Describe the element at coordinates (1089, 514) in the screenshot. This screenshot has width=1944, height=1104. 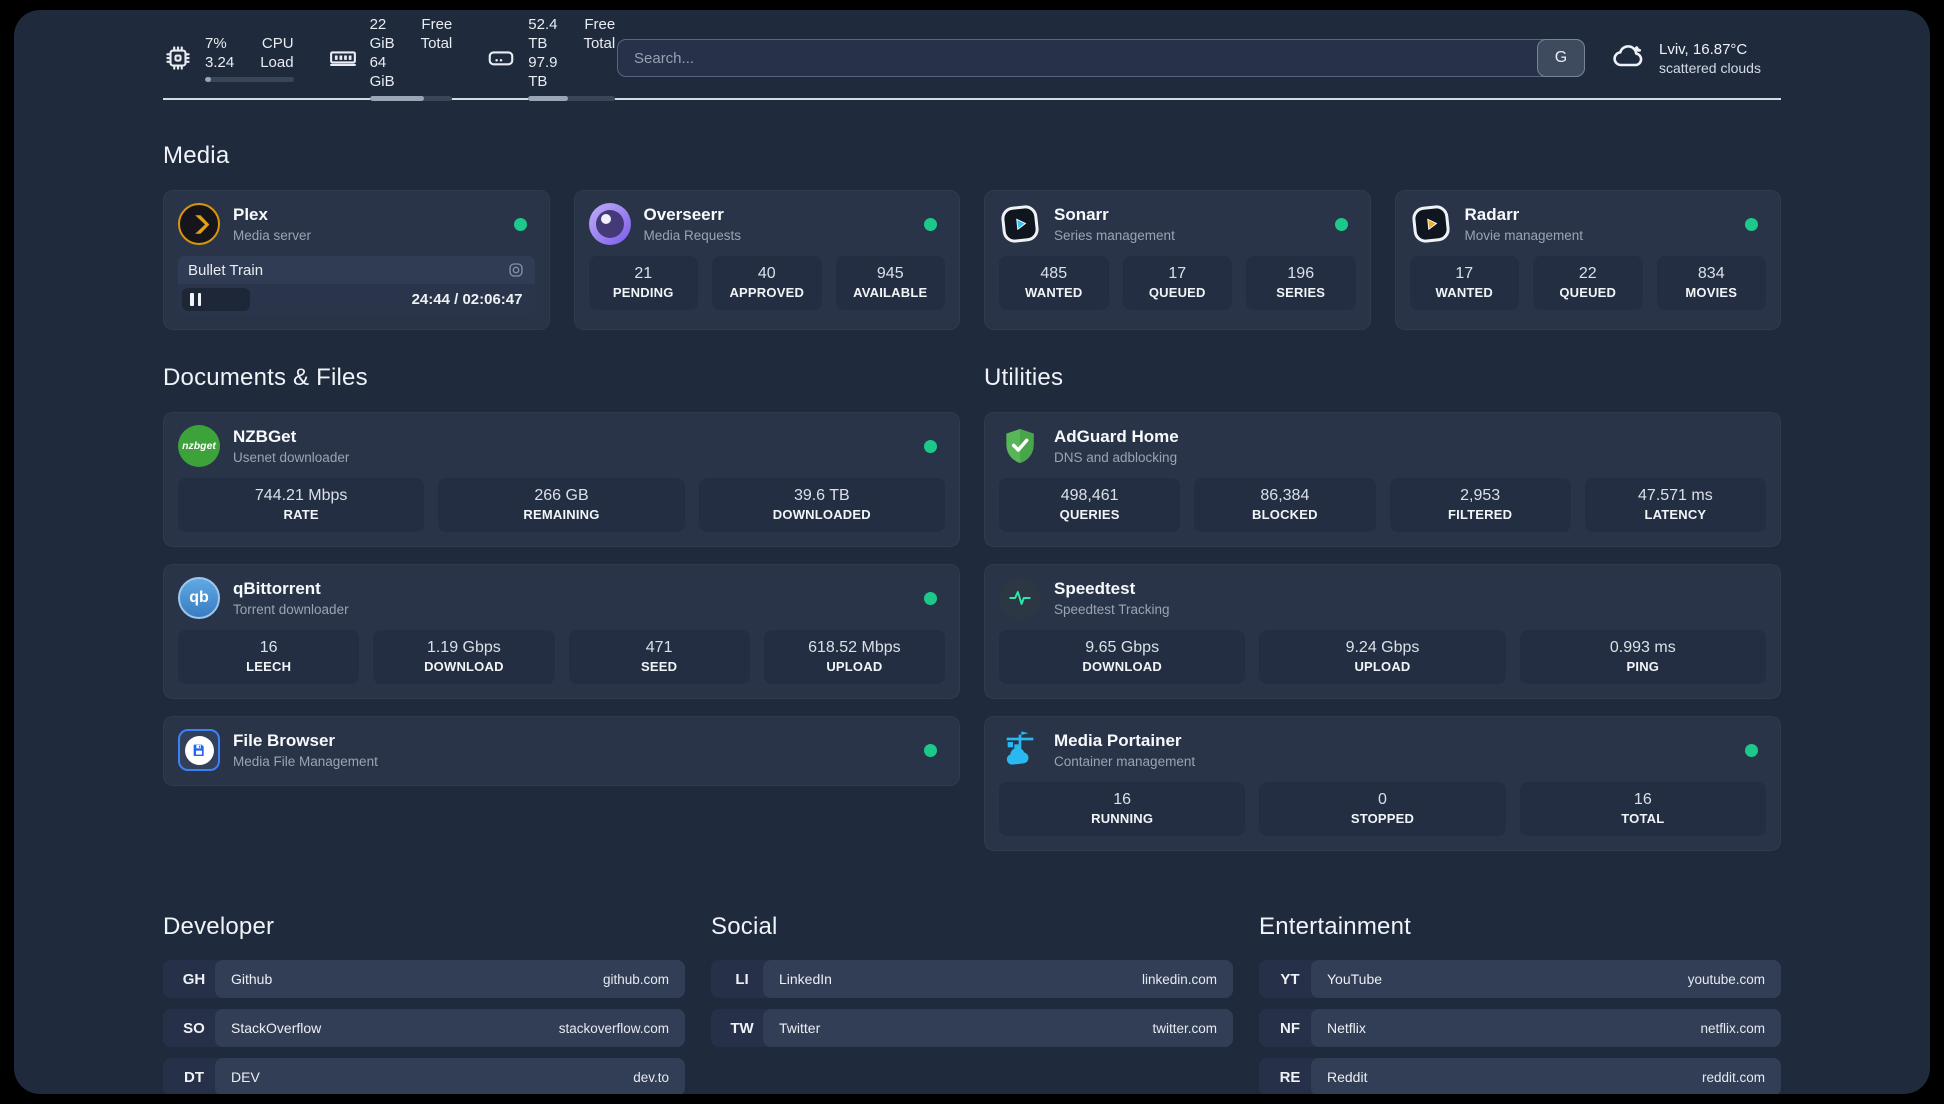
I see `stat-label: QUERIES` at that location.